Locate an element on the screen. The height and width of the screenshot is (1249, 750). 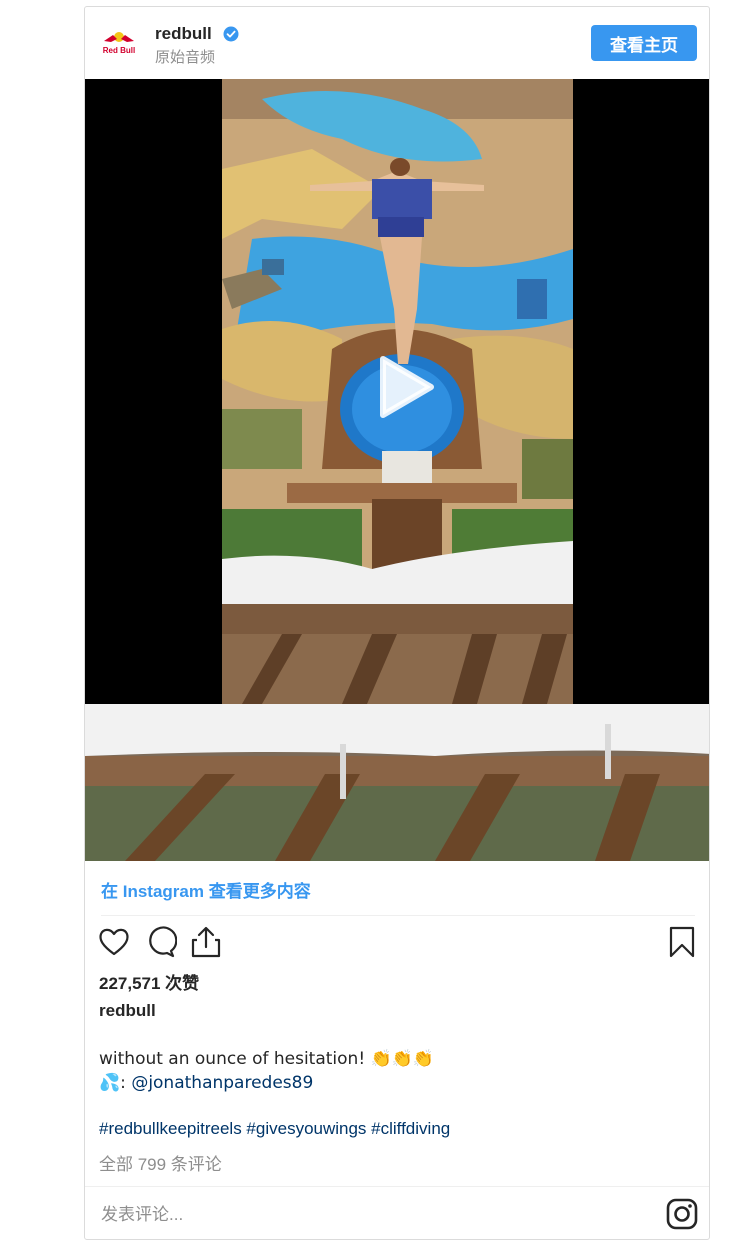
view-profile-button: 查看主页 is located at coordinates (644, 43).